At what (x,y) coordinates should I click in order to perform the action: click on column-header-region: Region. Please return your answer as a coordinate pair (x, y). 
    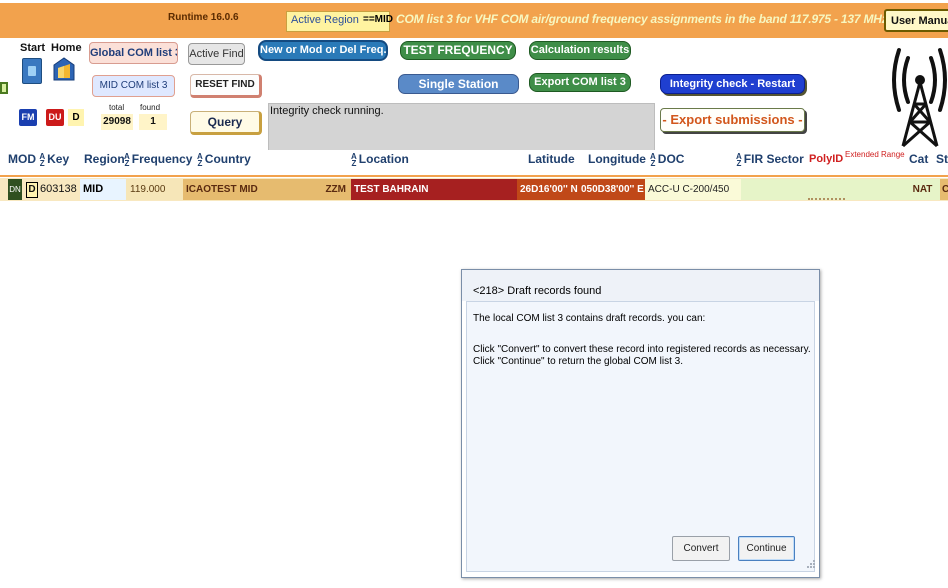
    Looking at the image, I should click on (104, 159).